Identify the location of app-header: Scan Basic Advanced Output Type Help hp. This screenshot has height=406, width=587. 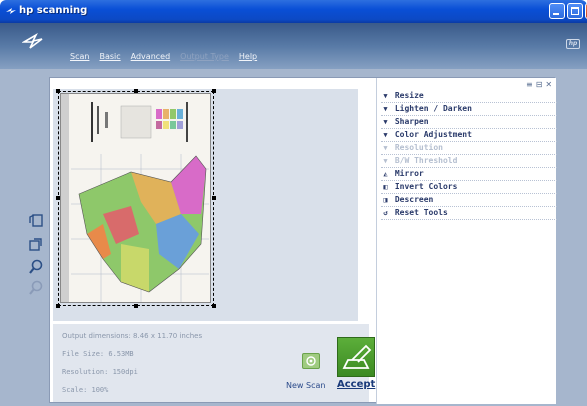
(293, 46).